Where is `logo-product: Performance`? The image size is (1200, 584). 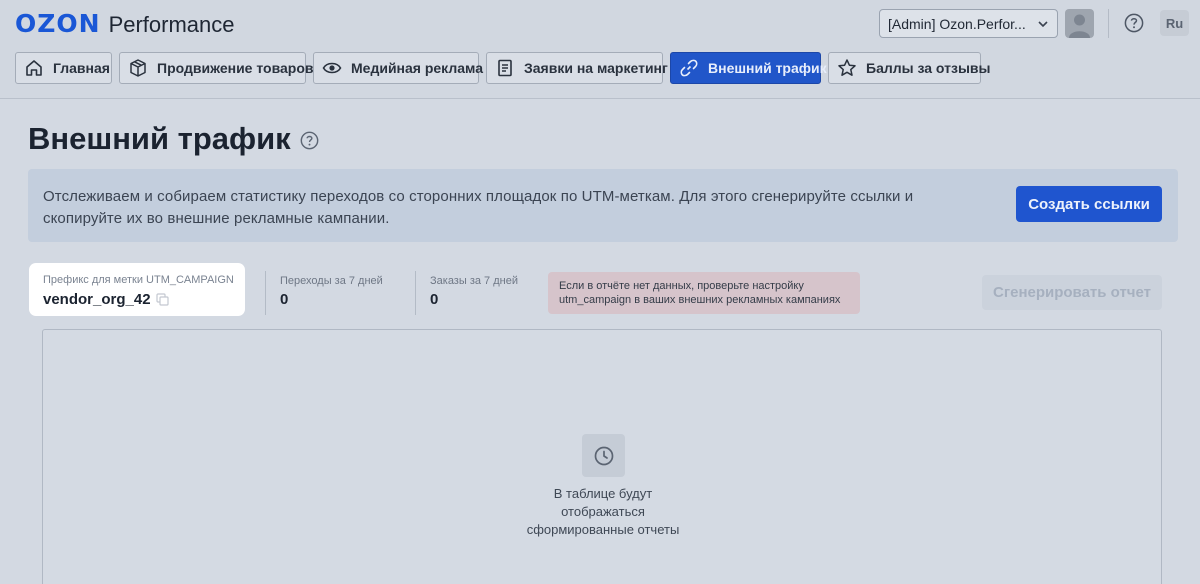
logo-product: Performance is located at coordinates (171, 24).